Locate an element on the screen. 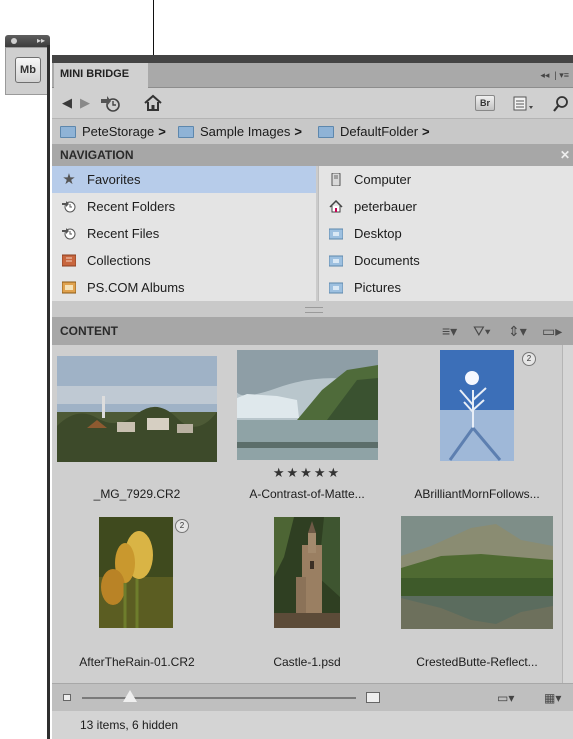  thumbnail-size-bar: ▭▾ ▦▾ is located at coordinates (312, 697).